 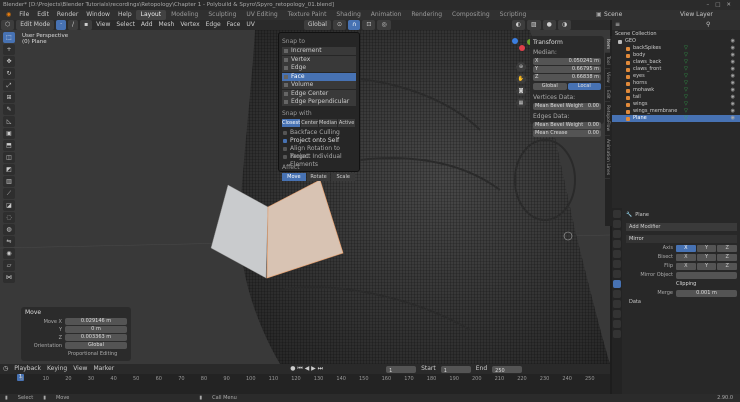 I want to click on current-frame-field: 1, so click(x=401, y=369).